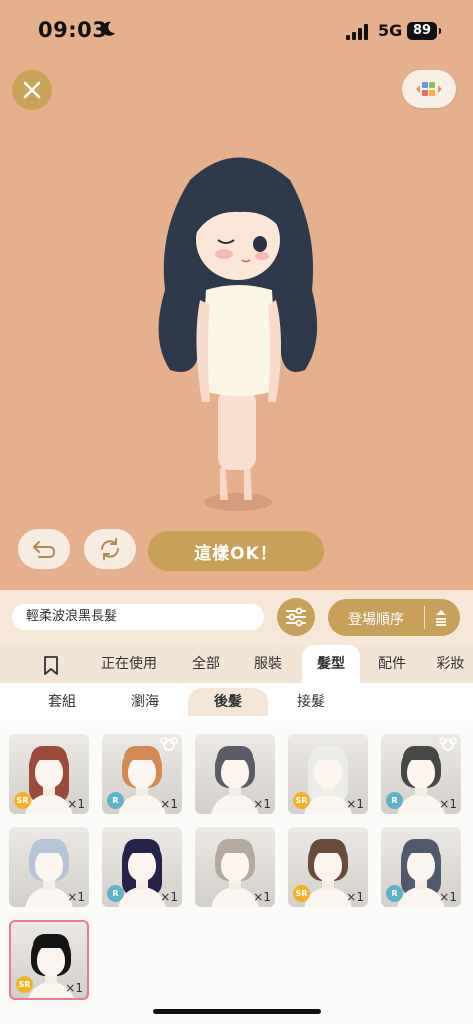  I want to click on subtab-bangs: 瀏海, so click(145, 702).